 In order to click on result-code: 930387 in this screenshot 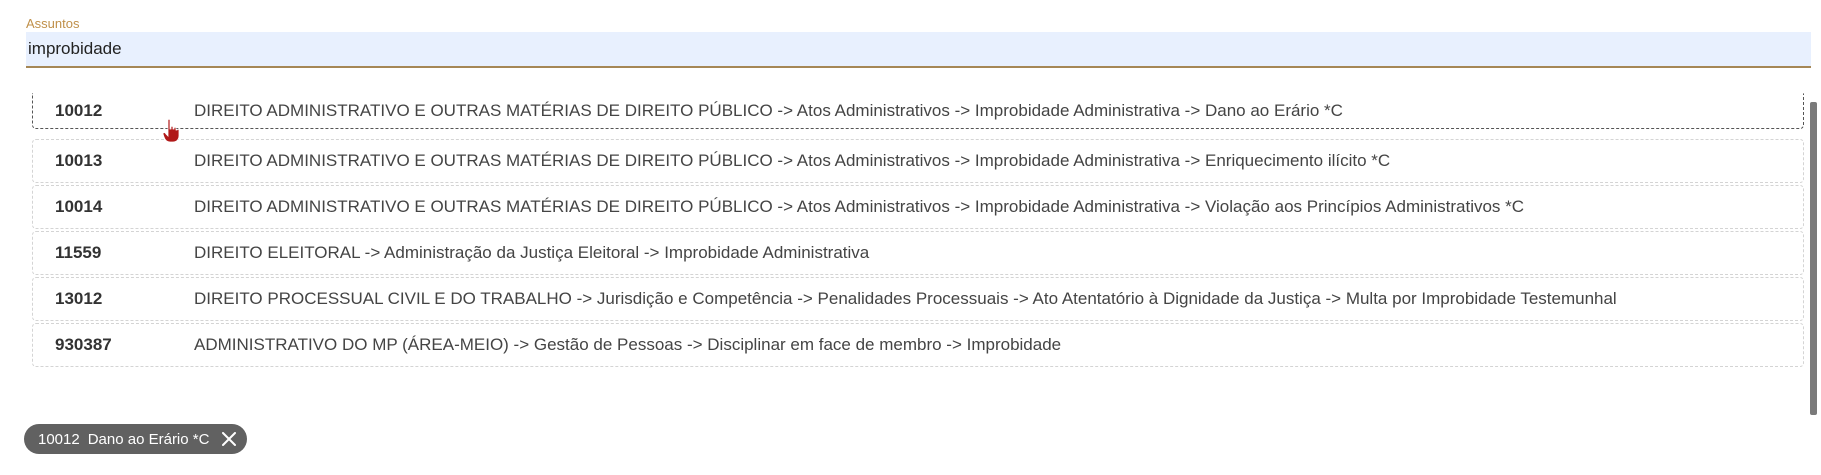, I will do `click(83, 344)`.